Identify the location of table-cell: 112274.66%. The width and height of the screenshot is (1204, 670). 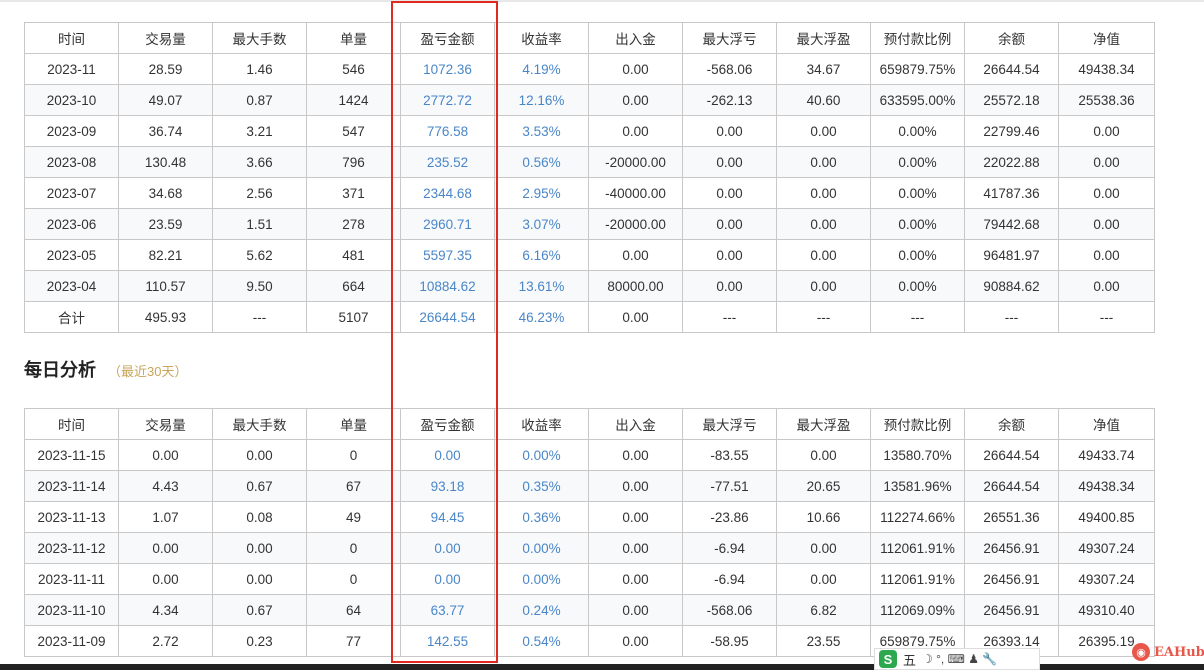
(917, 517).